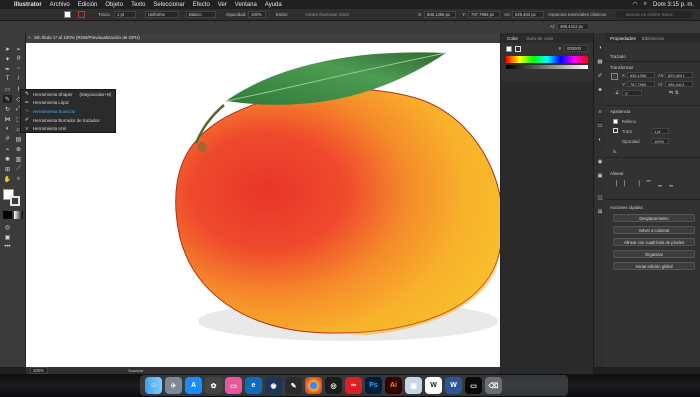 This screenshot has width=700, height=397. Describe the element at coordinates (193, 385) in the screenshot. I see `dock-appstore-icon: A` at that location.